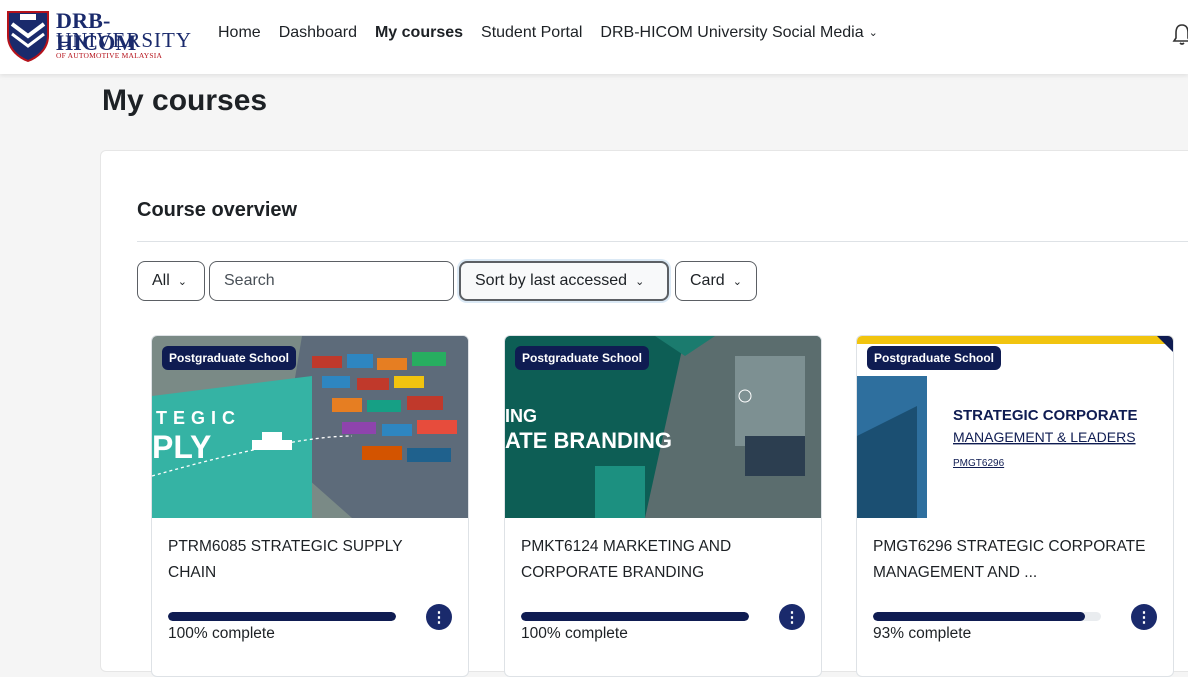 The height and width of the screenshot is (677, 1188). I want to click on nav-item-social-media-label: DRB-HICOM University Social Media, so click(732, 32).